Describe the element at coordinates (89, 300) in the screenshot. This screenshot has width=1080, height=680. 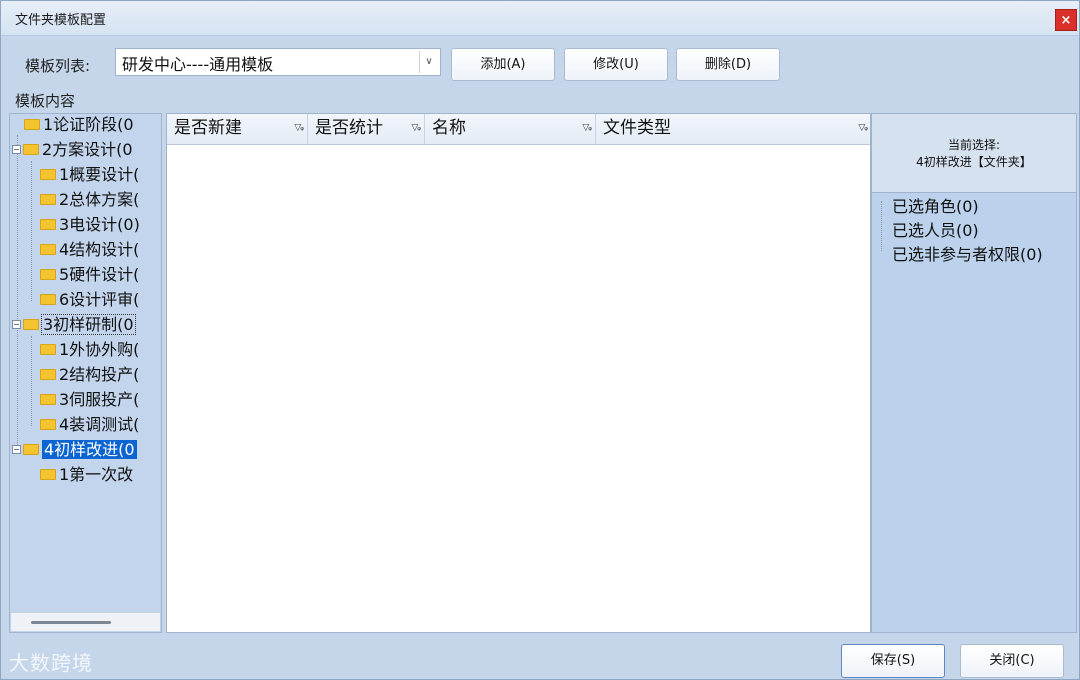
I see `tree-item: 6设计评审(` at that location.